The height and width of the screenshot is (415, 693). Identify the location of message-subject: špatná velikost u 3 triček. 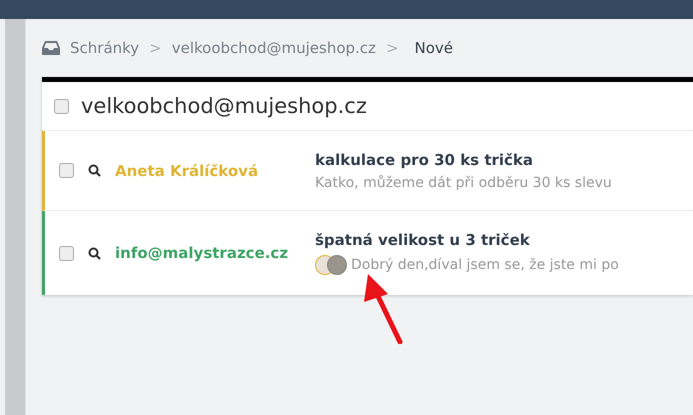
(423, 240).